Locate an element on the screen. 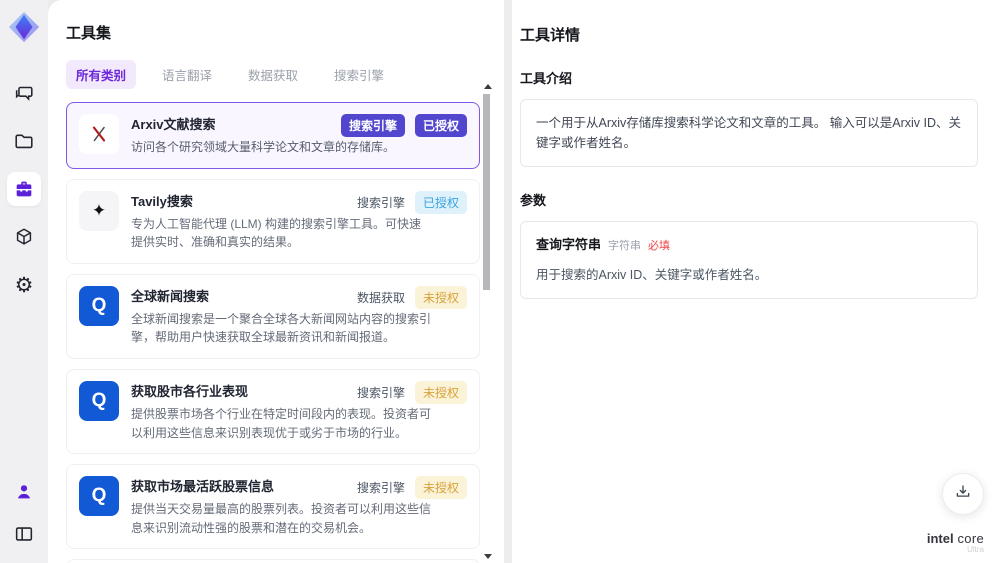 This screenshot has width=1000, height=563. toolbox-icon is located at coordinates (24, 189).